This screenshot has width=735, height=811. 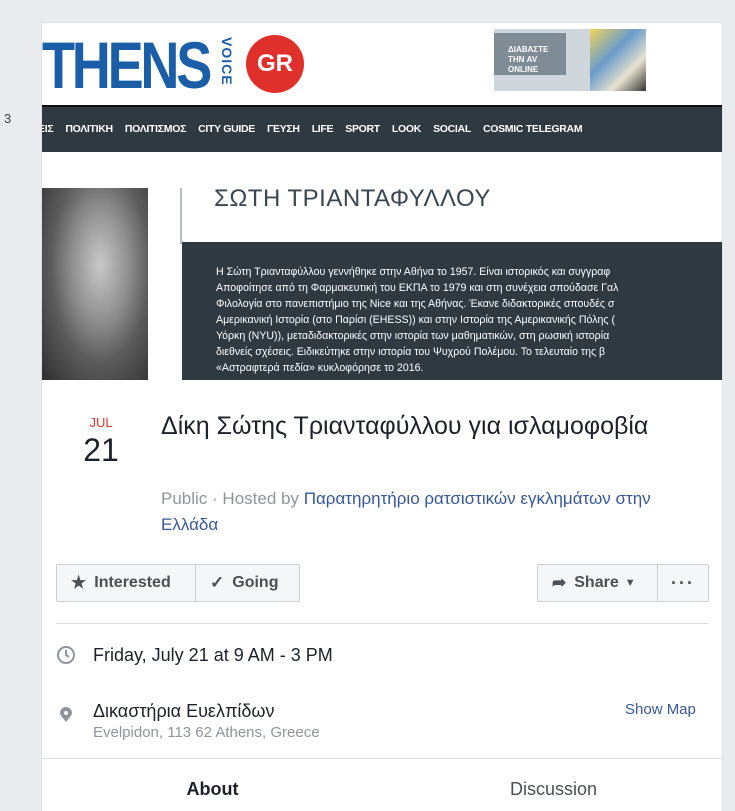 I want to click on caret-down-icon: ▼, so click(x=630, y=583).